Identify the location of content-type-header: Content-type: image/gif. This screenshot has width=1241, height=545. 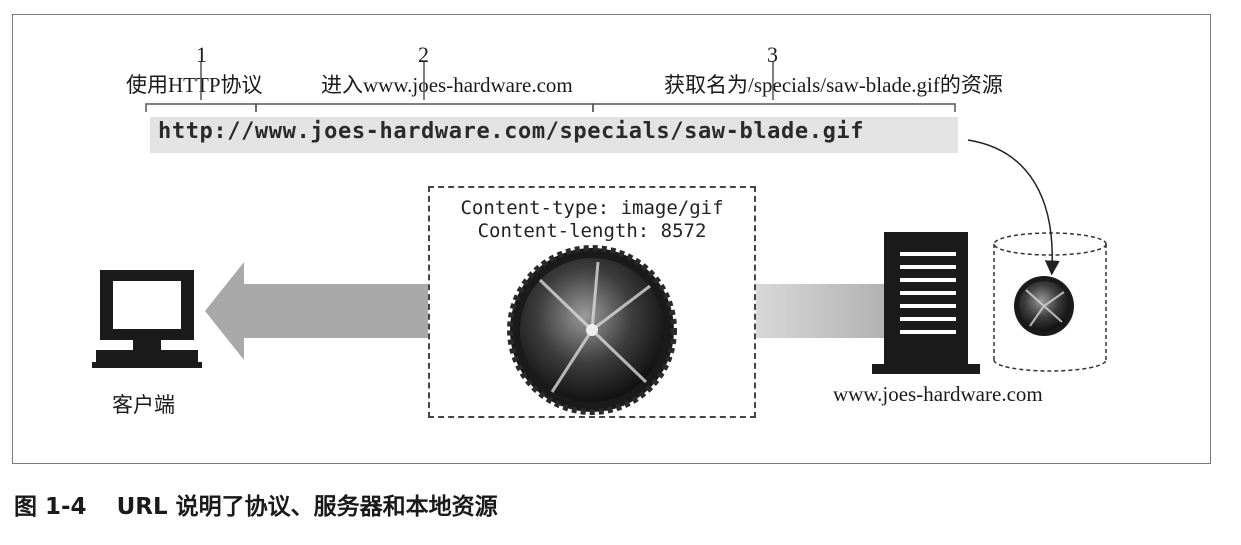
(592, 208).